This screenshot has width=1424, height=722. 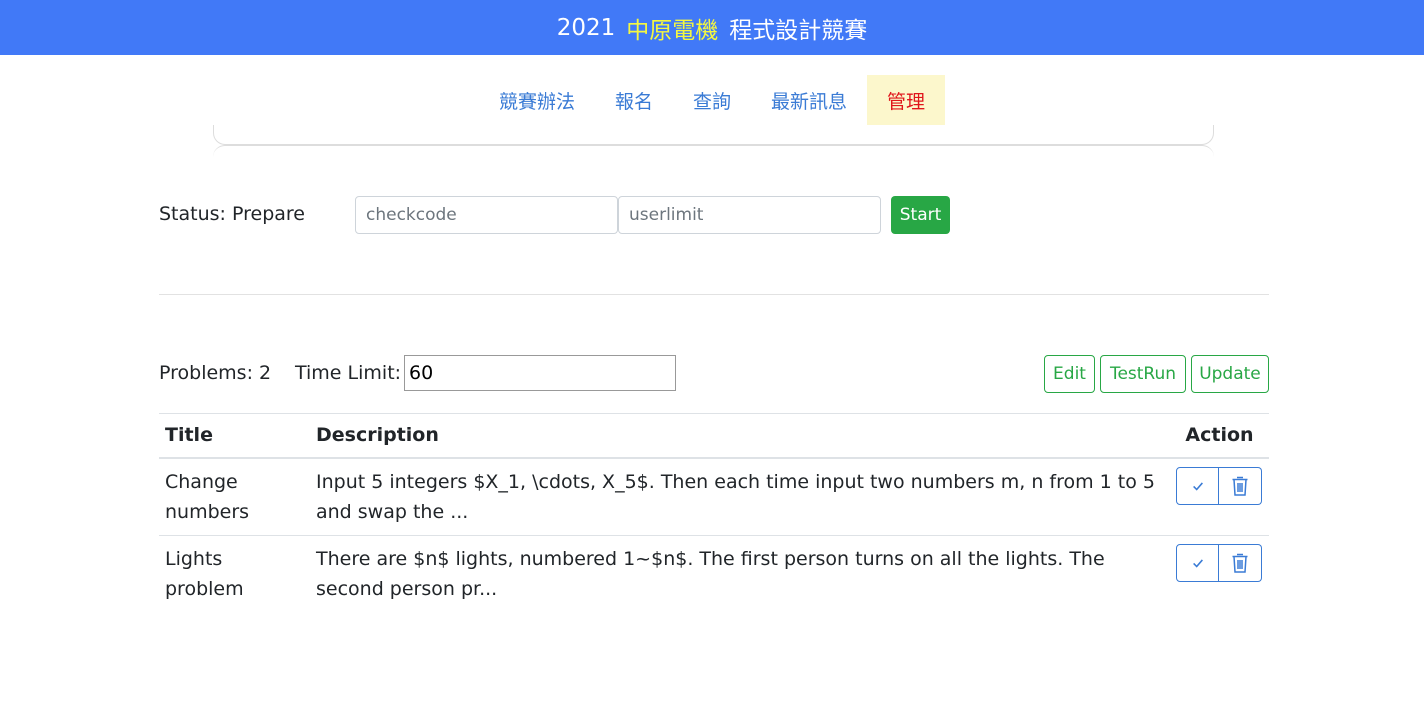 I want to click on nav-item-query: 查詢, so click(x=712, y=100).